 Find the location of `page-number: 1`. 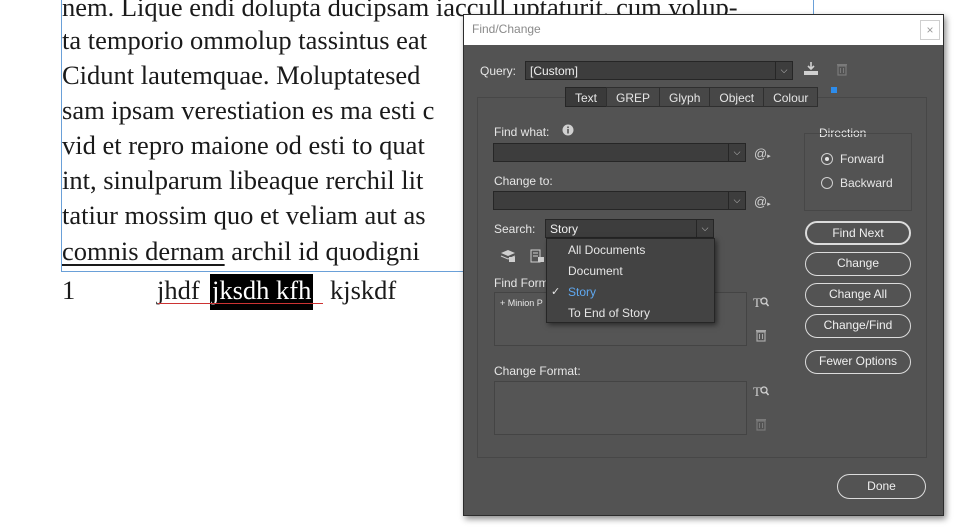

page-number: 1 is located at coordinates (69, 290).